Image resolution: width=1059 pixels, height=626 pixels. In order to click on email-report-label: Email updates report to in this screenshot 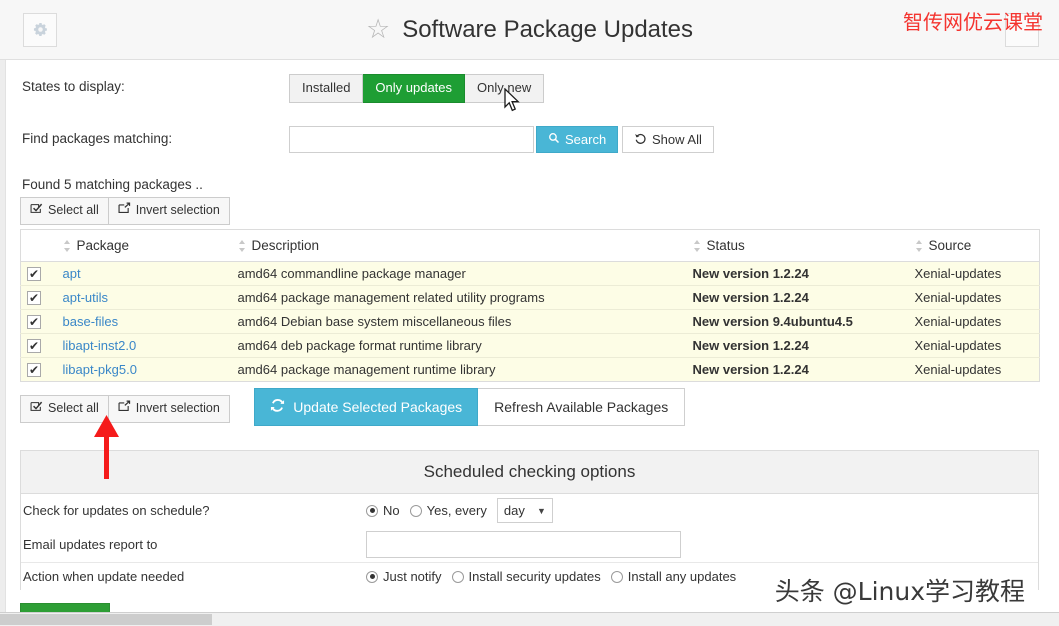, I will do `click(90, 545)`.